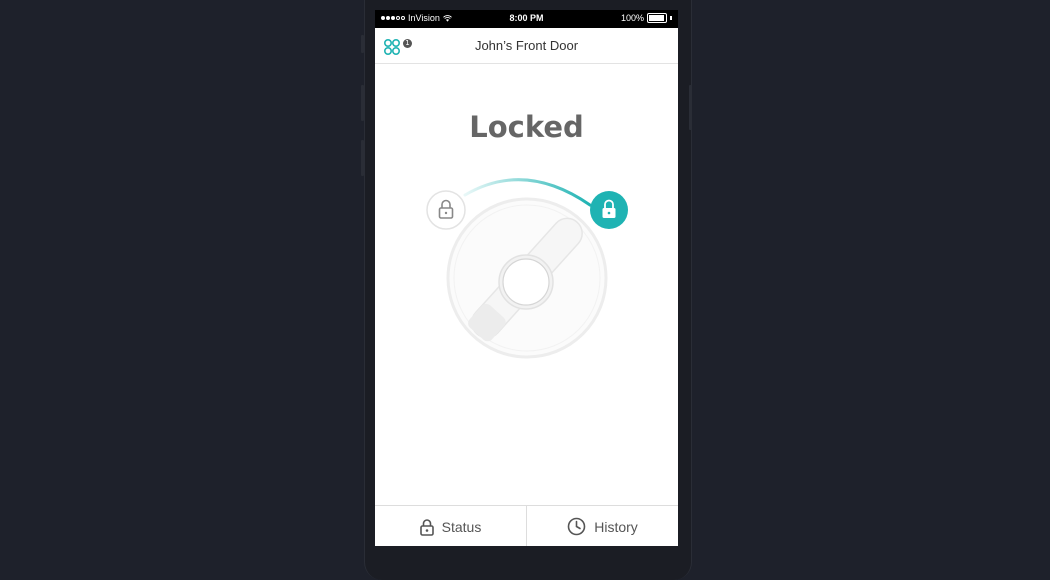  What do you see at coordinates (616, 526) in the screenshot?
I see `tab-history-label: History` at bounding box center [616, 526].